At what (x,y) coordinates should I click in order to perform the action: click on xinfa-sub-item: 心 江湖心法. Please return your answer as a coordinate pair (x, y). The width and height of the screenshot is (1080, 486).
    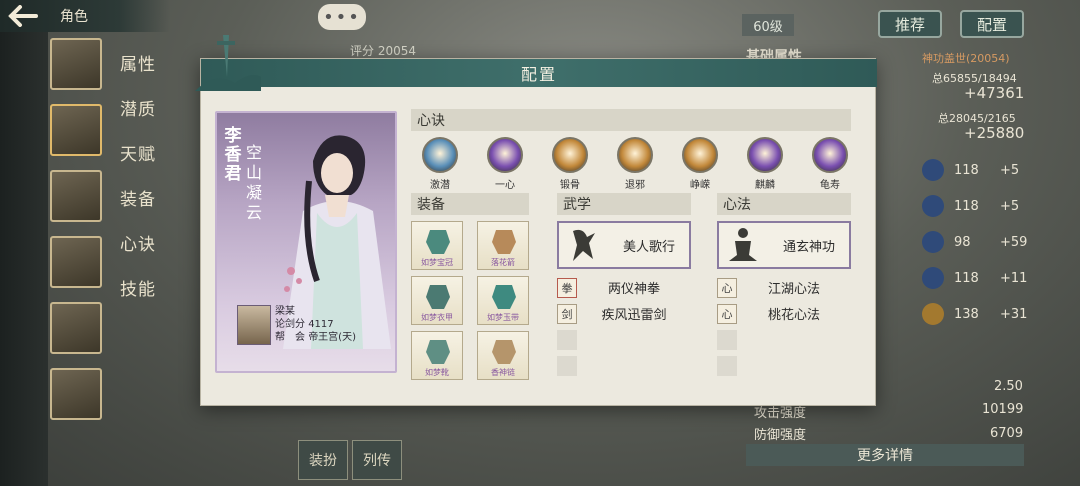
    Looking at the image, I should click on (784, 287).